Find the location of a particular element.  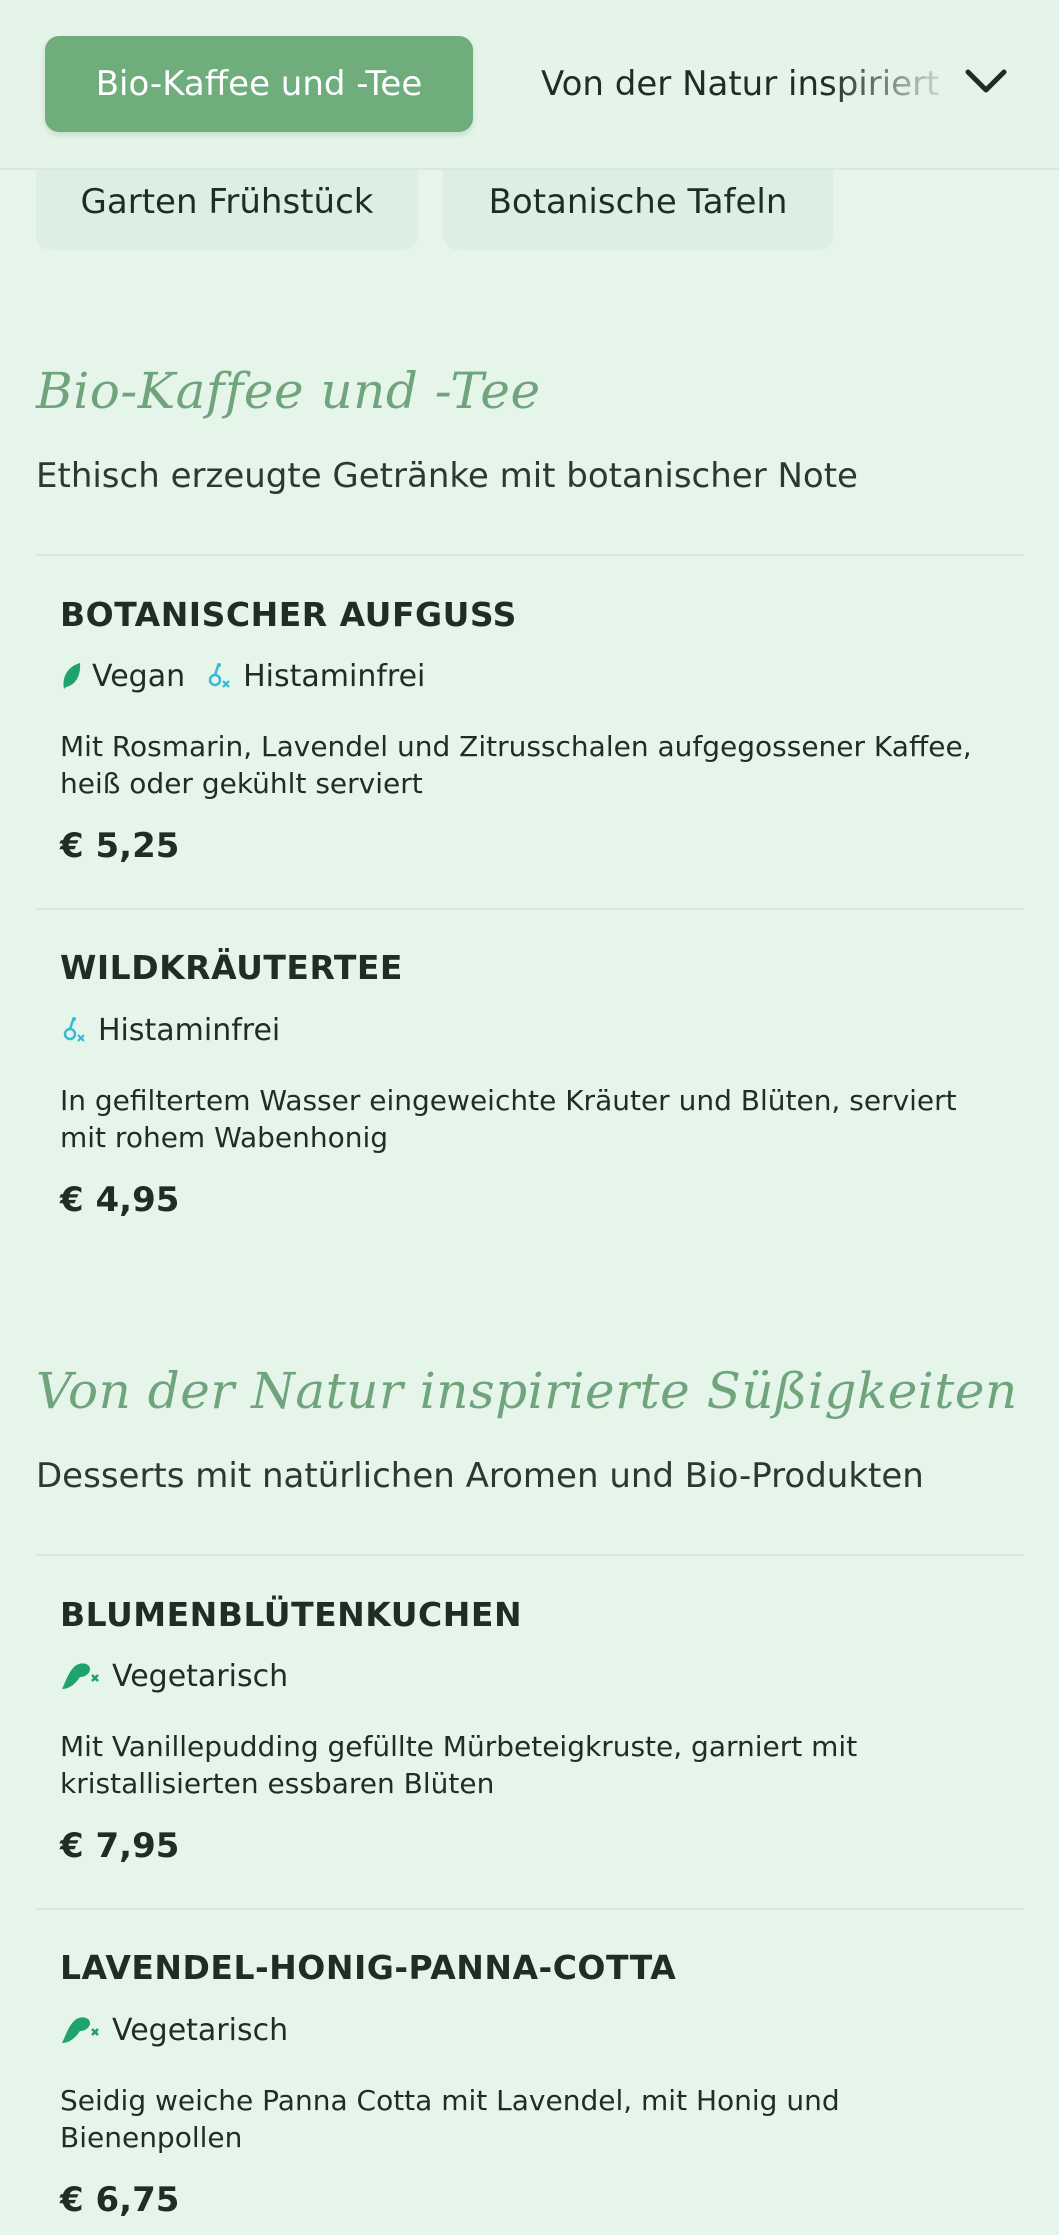

tab-bio-kaffee-und-tee: Bio-Kaffee und -Tee is located at coordinates (259, 84).